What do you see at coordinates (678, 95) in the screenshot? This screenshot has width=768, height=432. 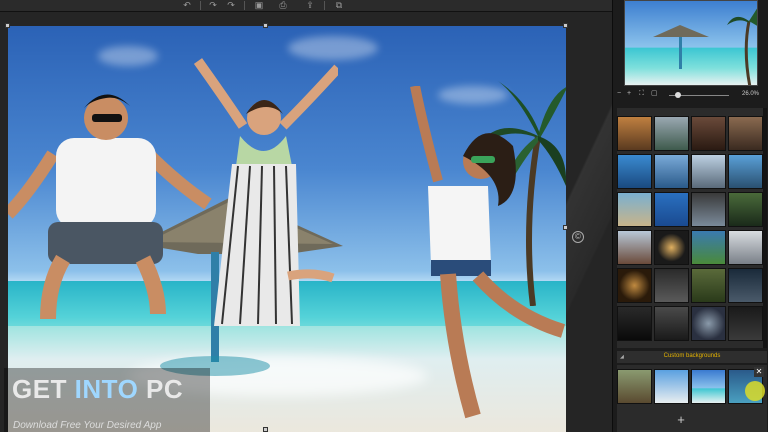 I see `zoom-slider-knob` at bounding box center [678, 95].